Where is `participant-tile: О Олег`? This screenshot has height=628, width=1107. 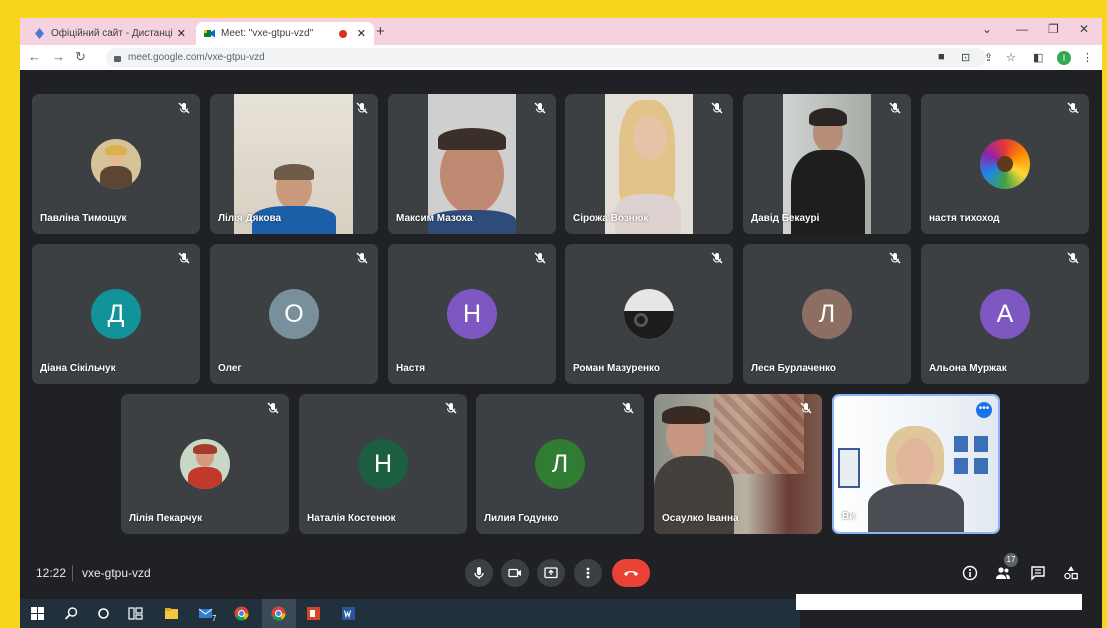 participant-tile: О Олег is located at coordinates (294, 314).